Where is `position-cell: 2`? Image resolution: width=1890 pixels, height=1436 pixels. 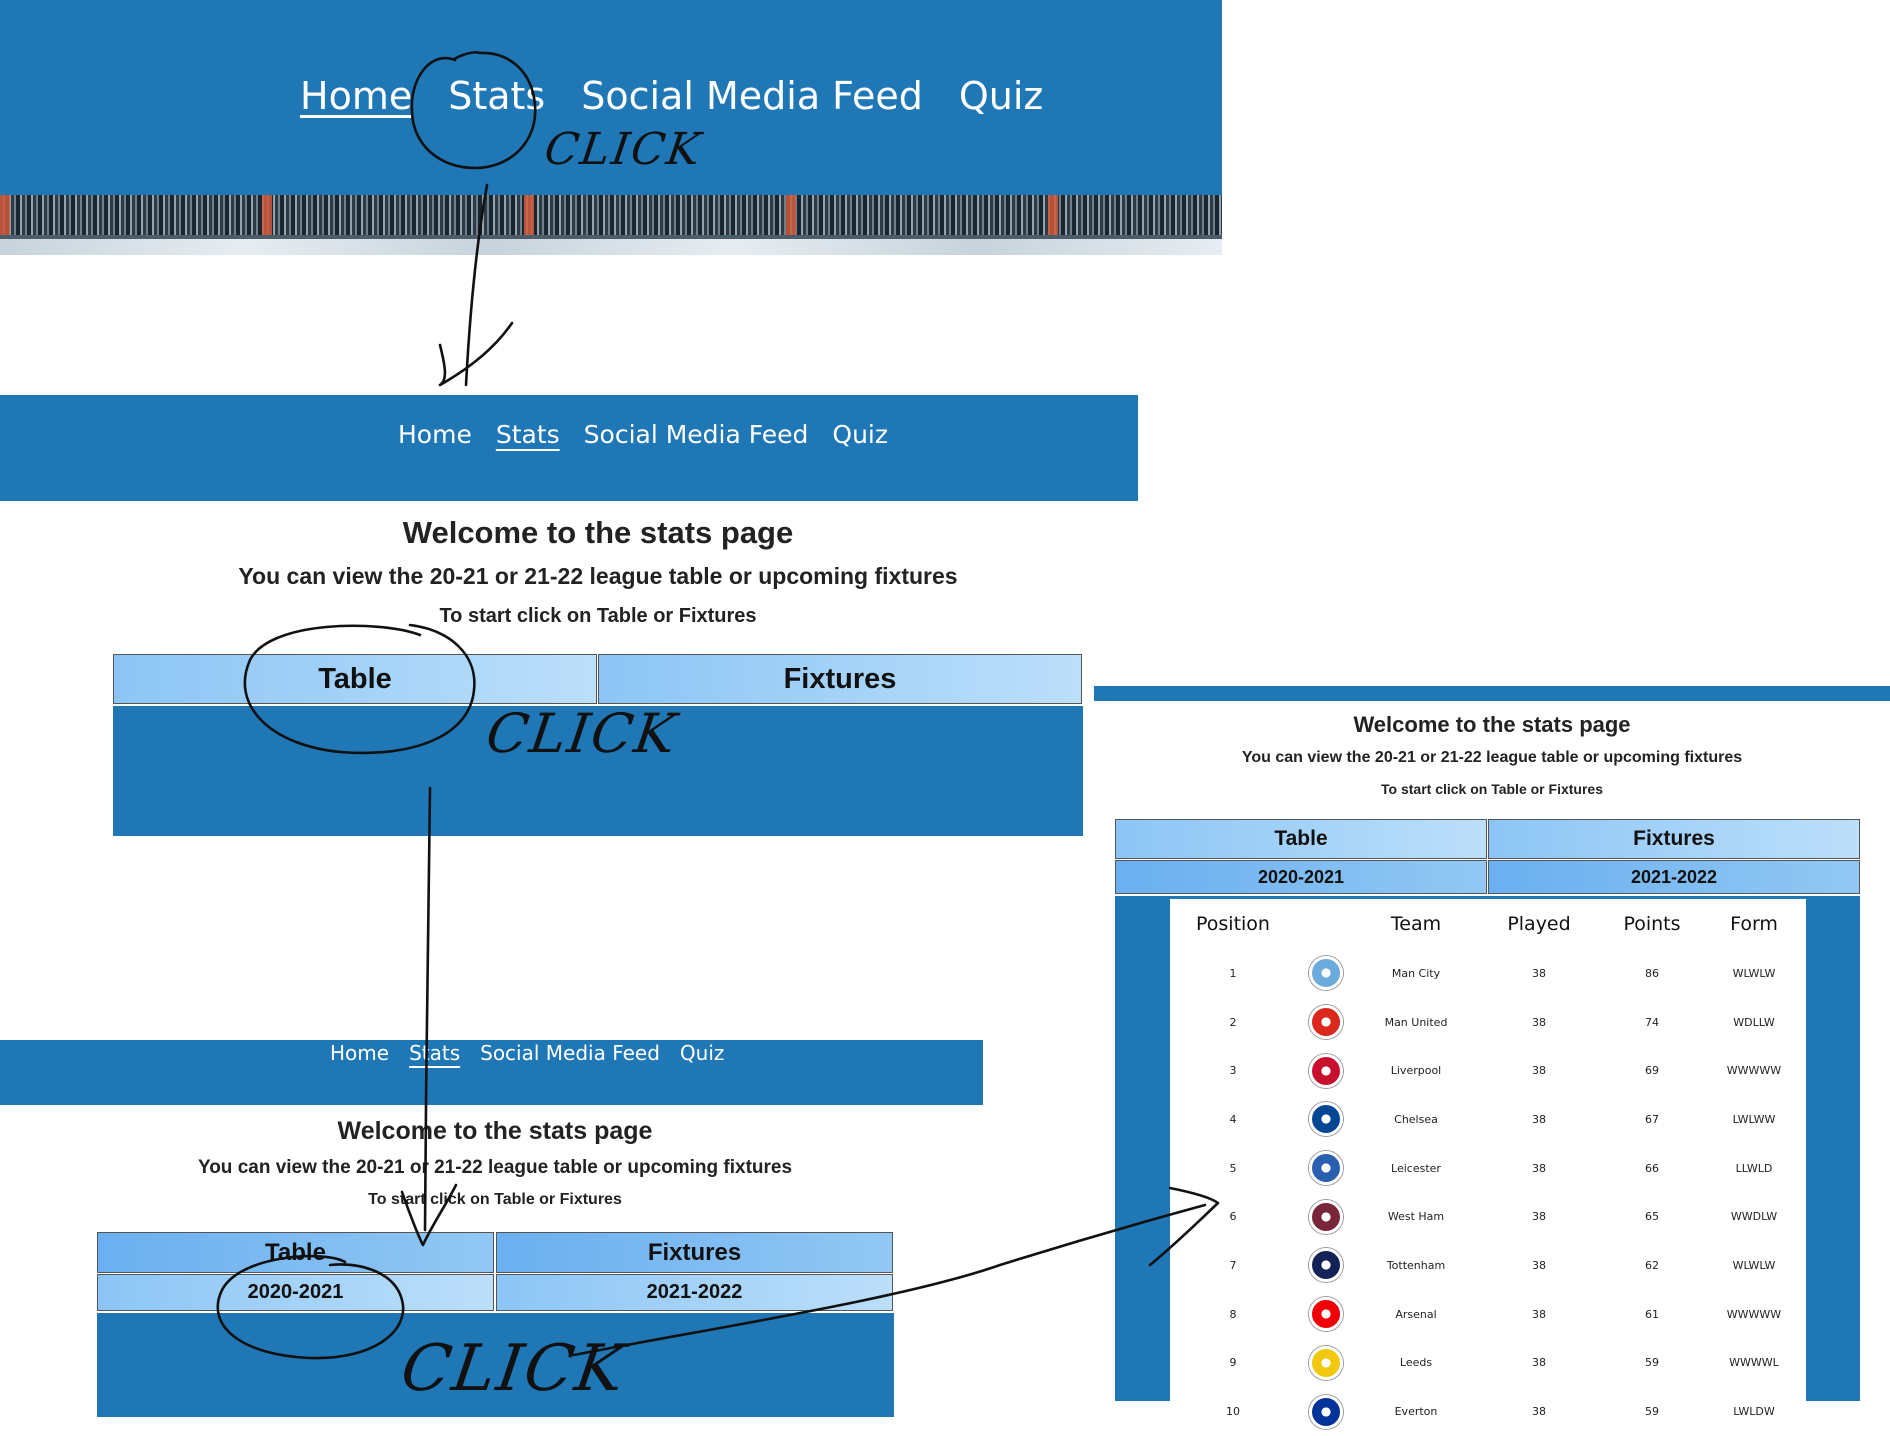 position-cell: 2 is located at coordinates (1233, 1022).